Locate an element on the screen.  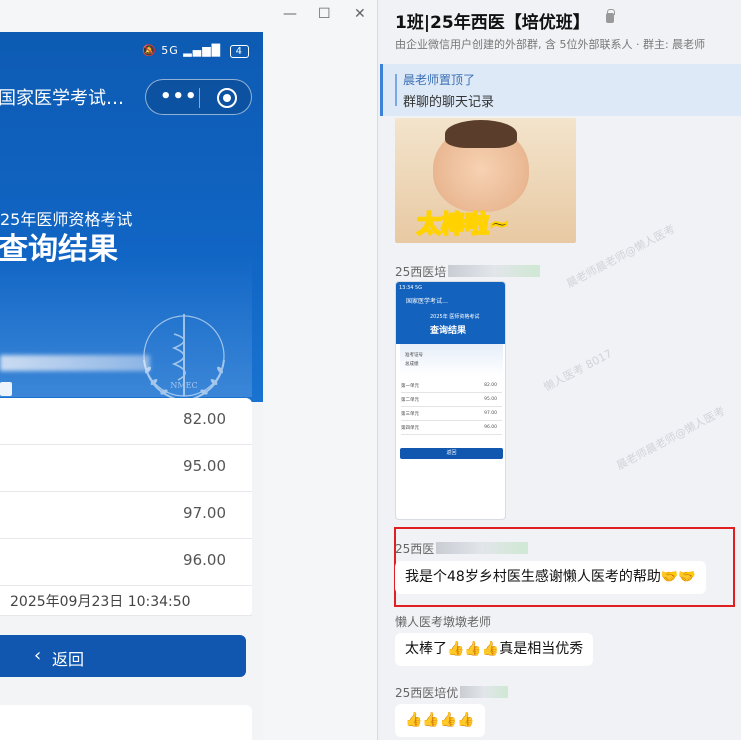
mini-score: 95.00 is located at coordinates (490, 399).